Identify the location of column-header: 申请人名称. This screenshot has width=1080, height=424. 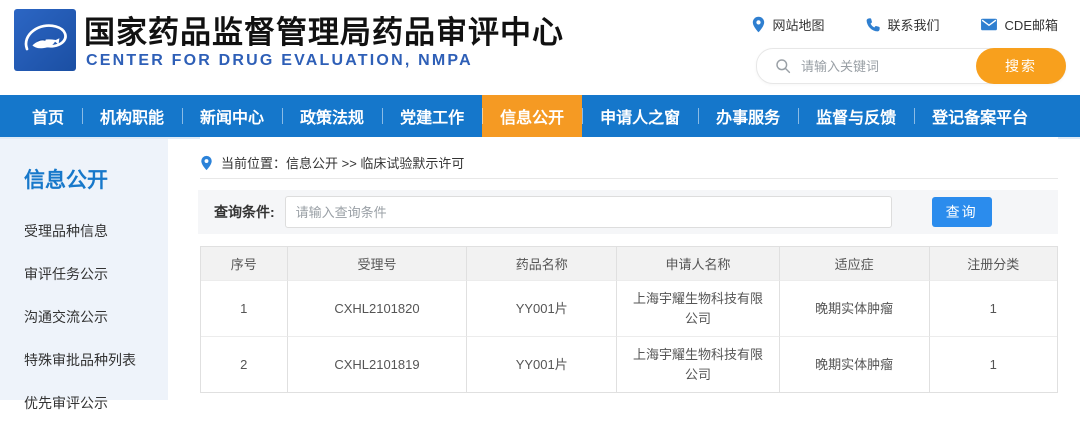
(697, 263).